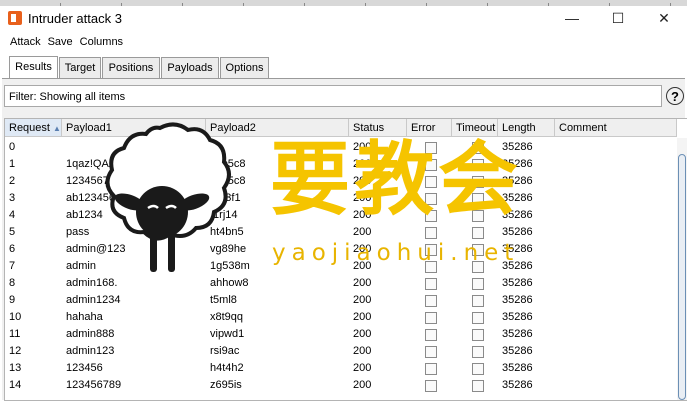 The image size is (687, 401). What do you see at coordinates (340, 283) in the screenshot?
I see `table-row: 8 admin168. ahhow8 200 35286` at bounding box center [340, 283].